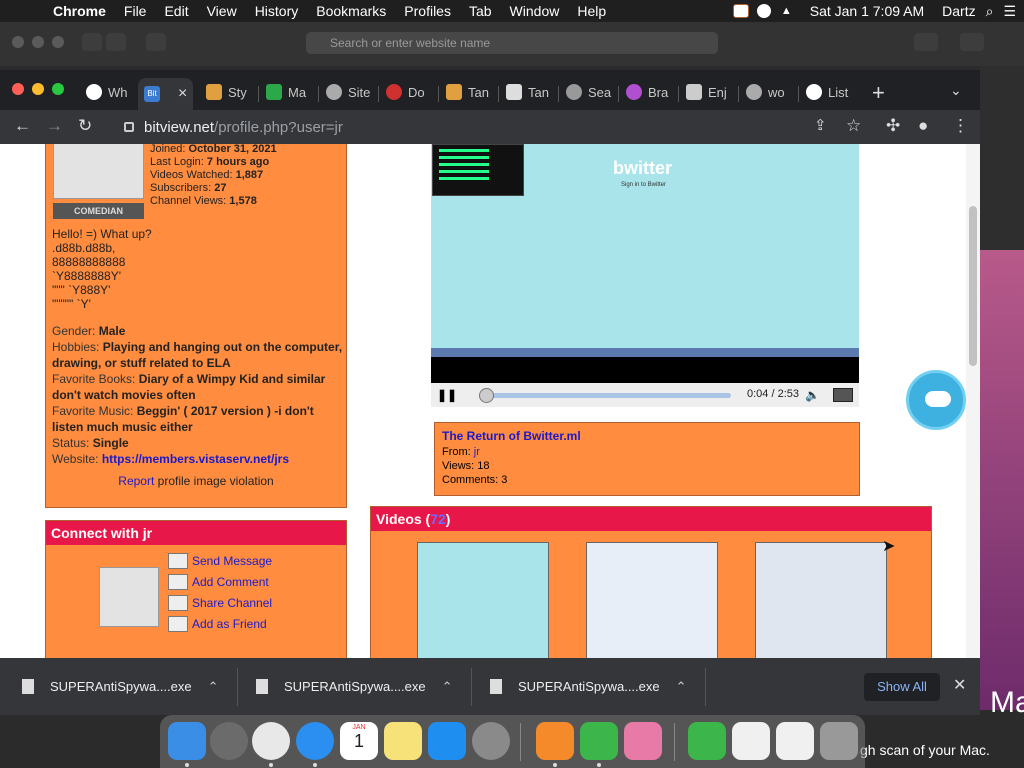 The width and height of the screenshot is (1024, 768). I want to click on menu-tab: Tab, so click(480, 11).